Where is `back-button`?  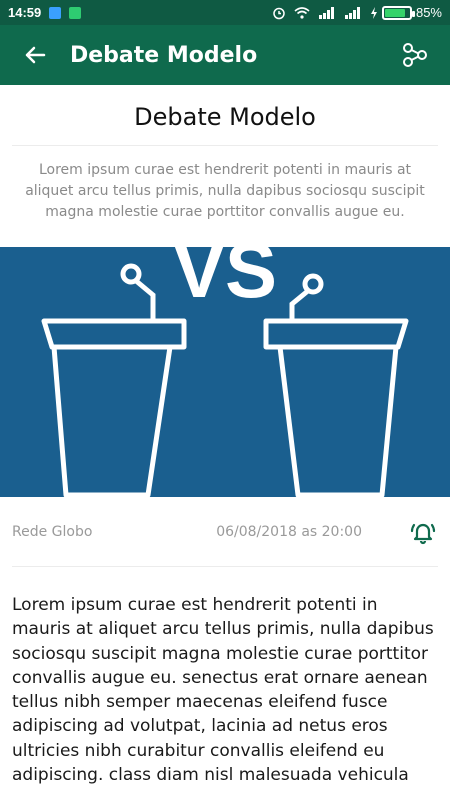 back-button is located at coordinates (35, 55).